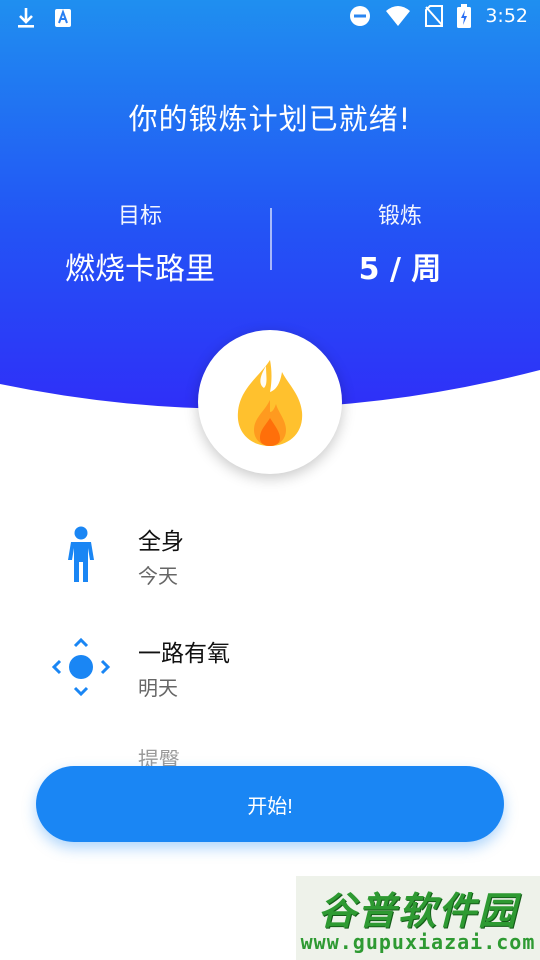  I want to click on flame-badge, so click(270, 402).